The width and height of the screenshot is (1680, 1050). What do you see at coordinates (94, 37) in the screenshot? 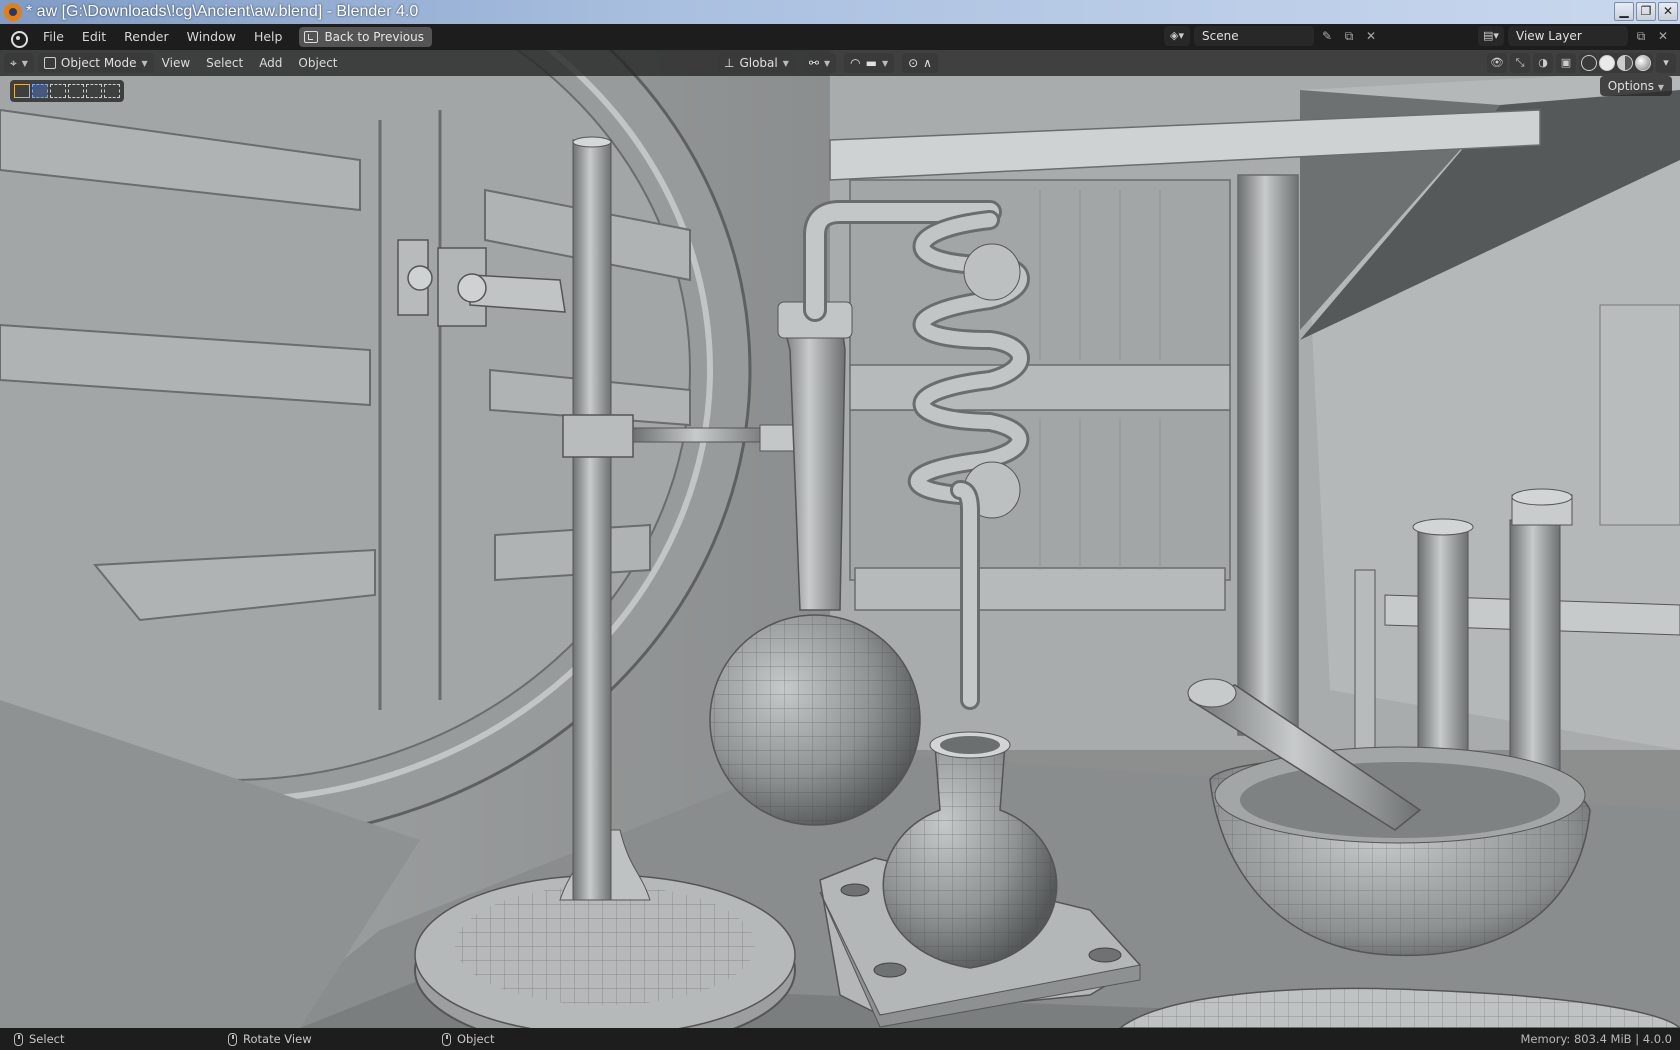
I see `menu-edit: Edit` at bounding box center [94, 37].